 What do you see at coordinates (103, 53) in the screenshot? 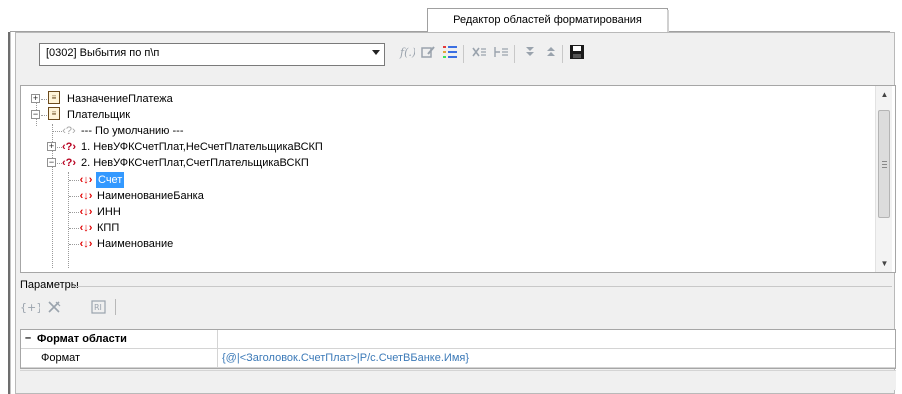
I see `format-select-value: [0302] Выбытия по п\п` at bounding box center [103, 53].